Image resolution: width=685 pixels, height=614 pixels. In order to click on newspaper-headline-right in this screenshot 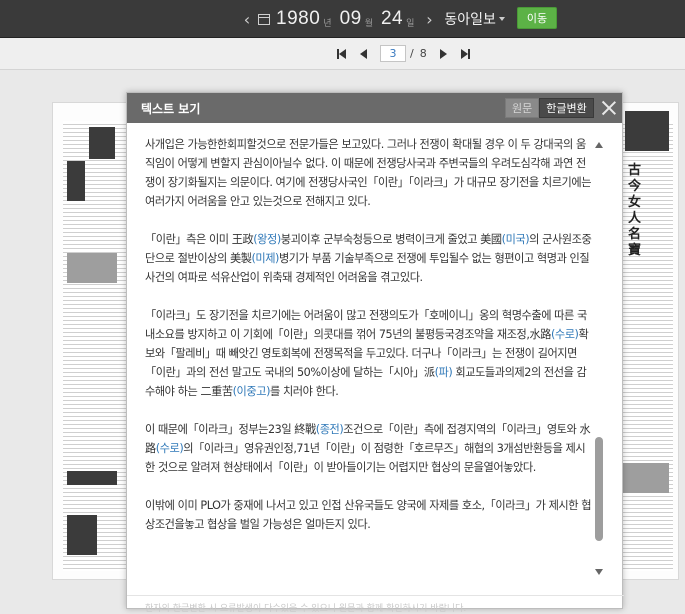, I will do `click(647, 131)`.